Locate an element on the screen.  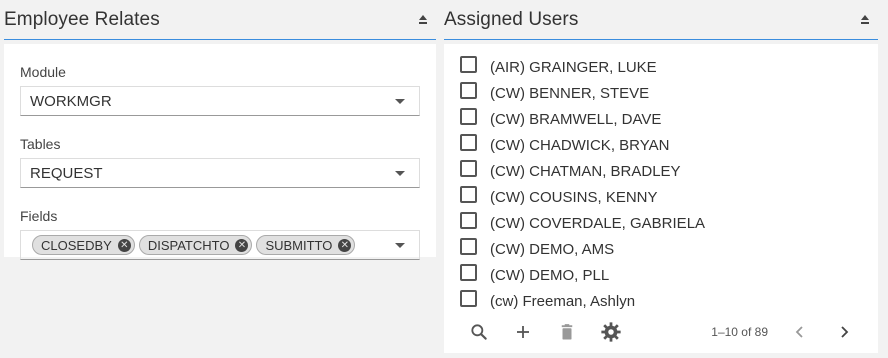
user-label: (CW) DEMO, AMS is located at coordinates (552, 249).